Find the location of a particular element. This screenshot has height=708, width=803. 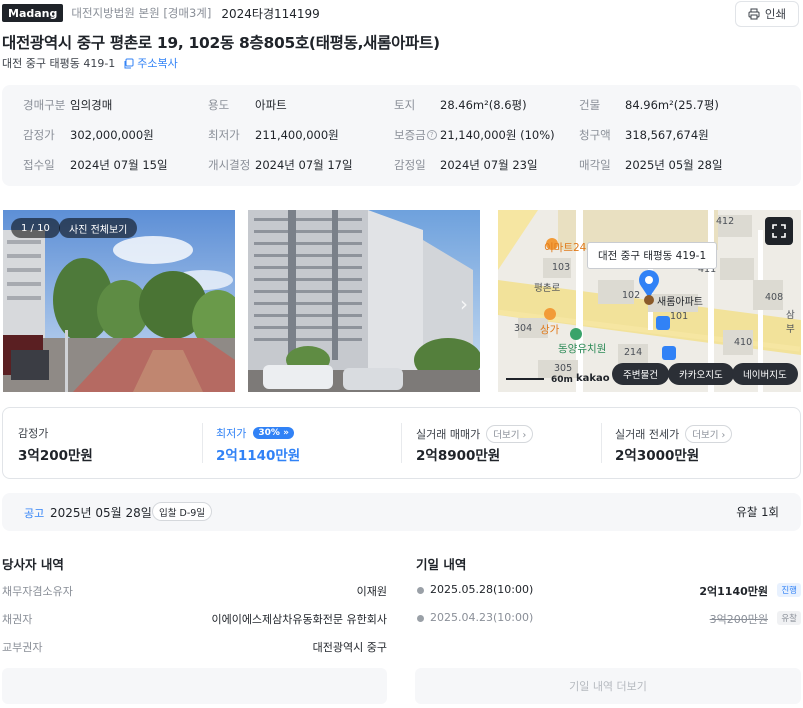

kakao-map-button: 카카오지도 is located at coordinates (701, 374).